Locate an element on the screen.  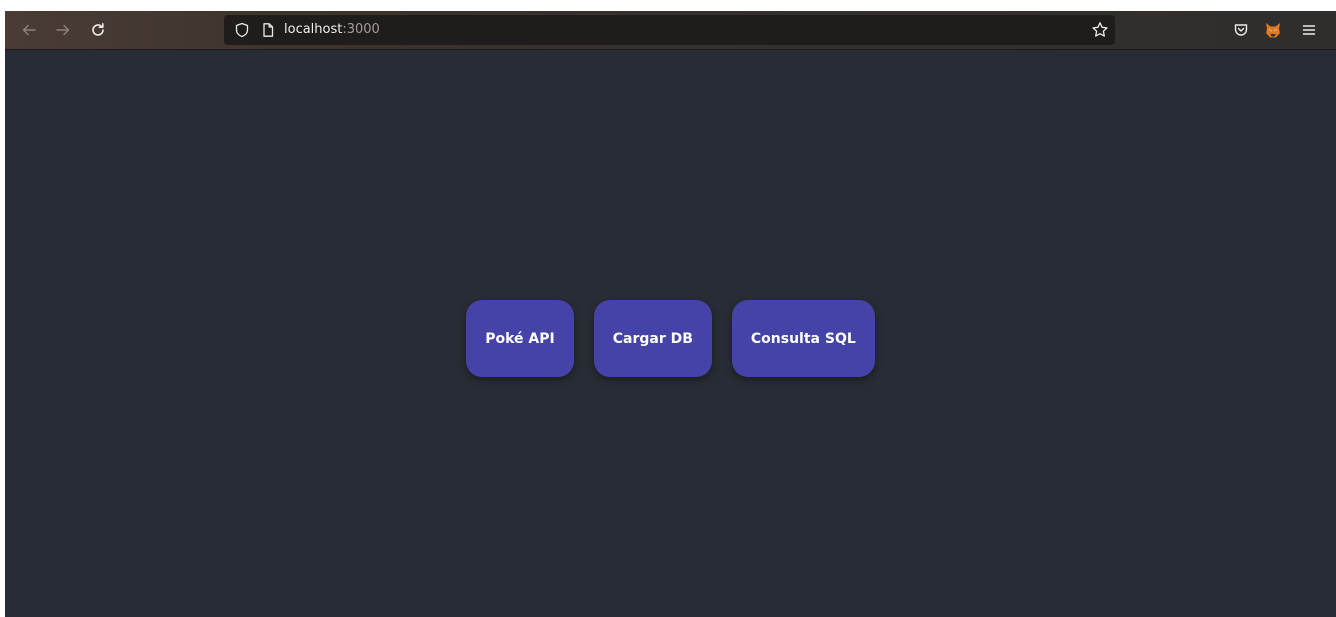
extension-button is located at coordinates (1273, 30).